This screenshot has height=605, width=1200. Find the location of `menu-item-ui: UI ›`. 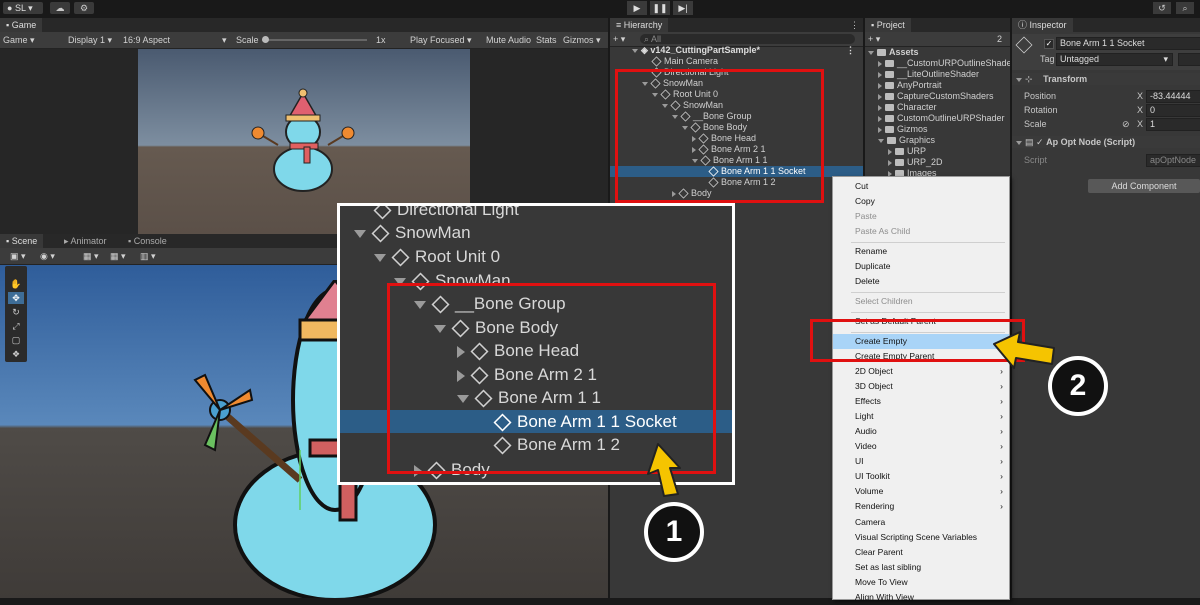

menu-item-ui: UI › is located at coordinates (921, 461).